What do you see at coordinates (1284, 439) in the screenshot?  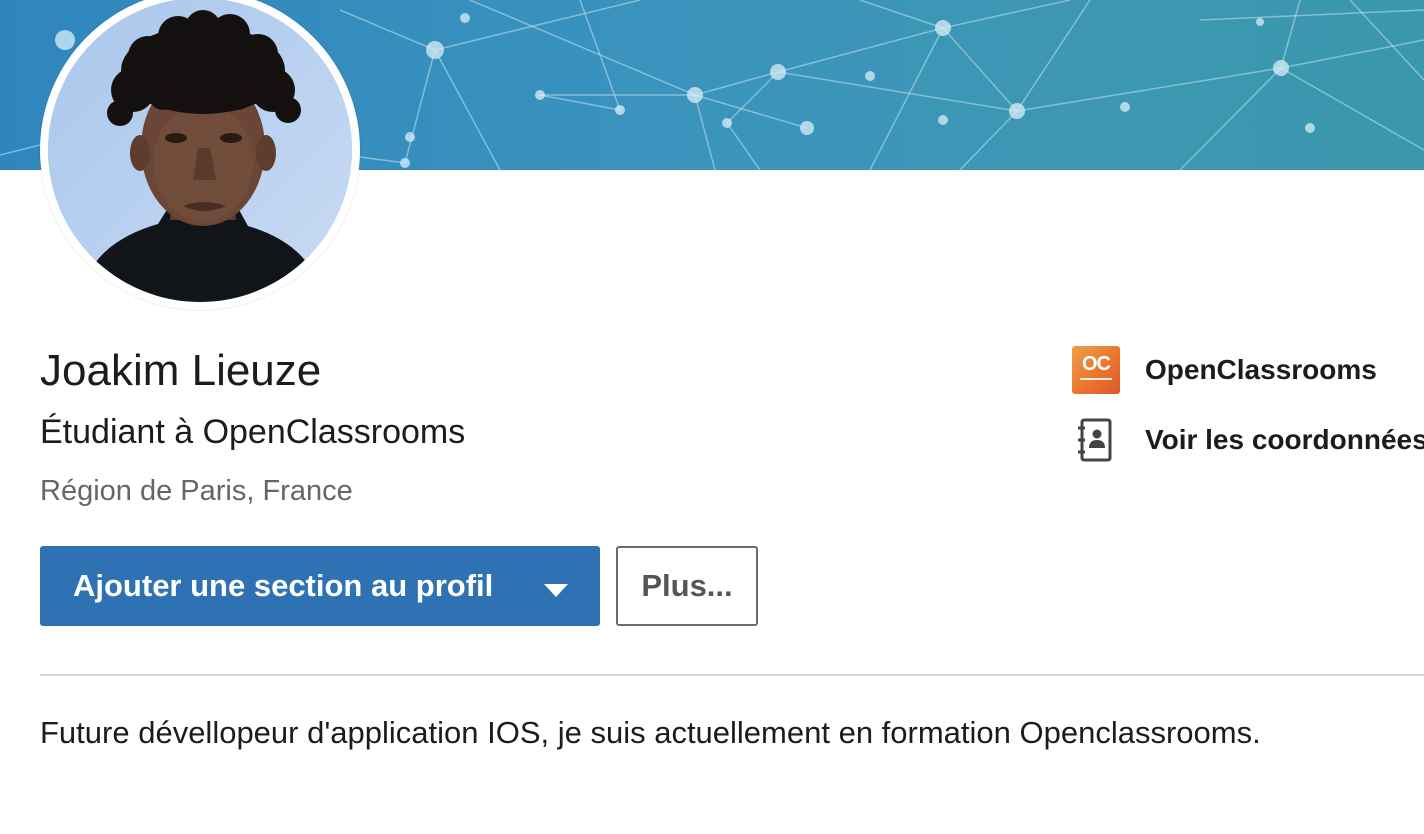 I see `contact-info-label: Voir les coordonnées` at bounding box center [1284, 439].